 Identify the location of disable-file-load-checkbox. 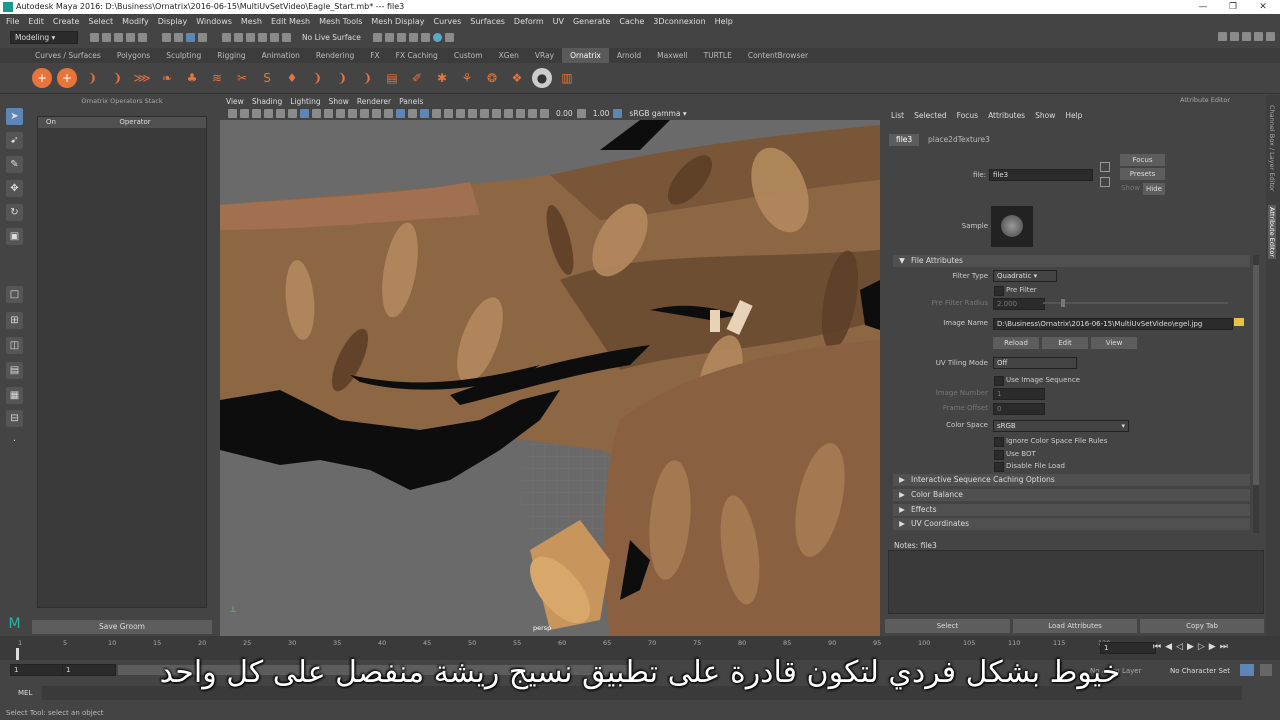
(999, 467).